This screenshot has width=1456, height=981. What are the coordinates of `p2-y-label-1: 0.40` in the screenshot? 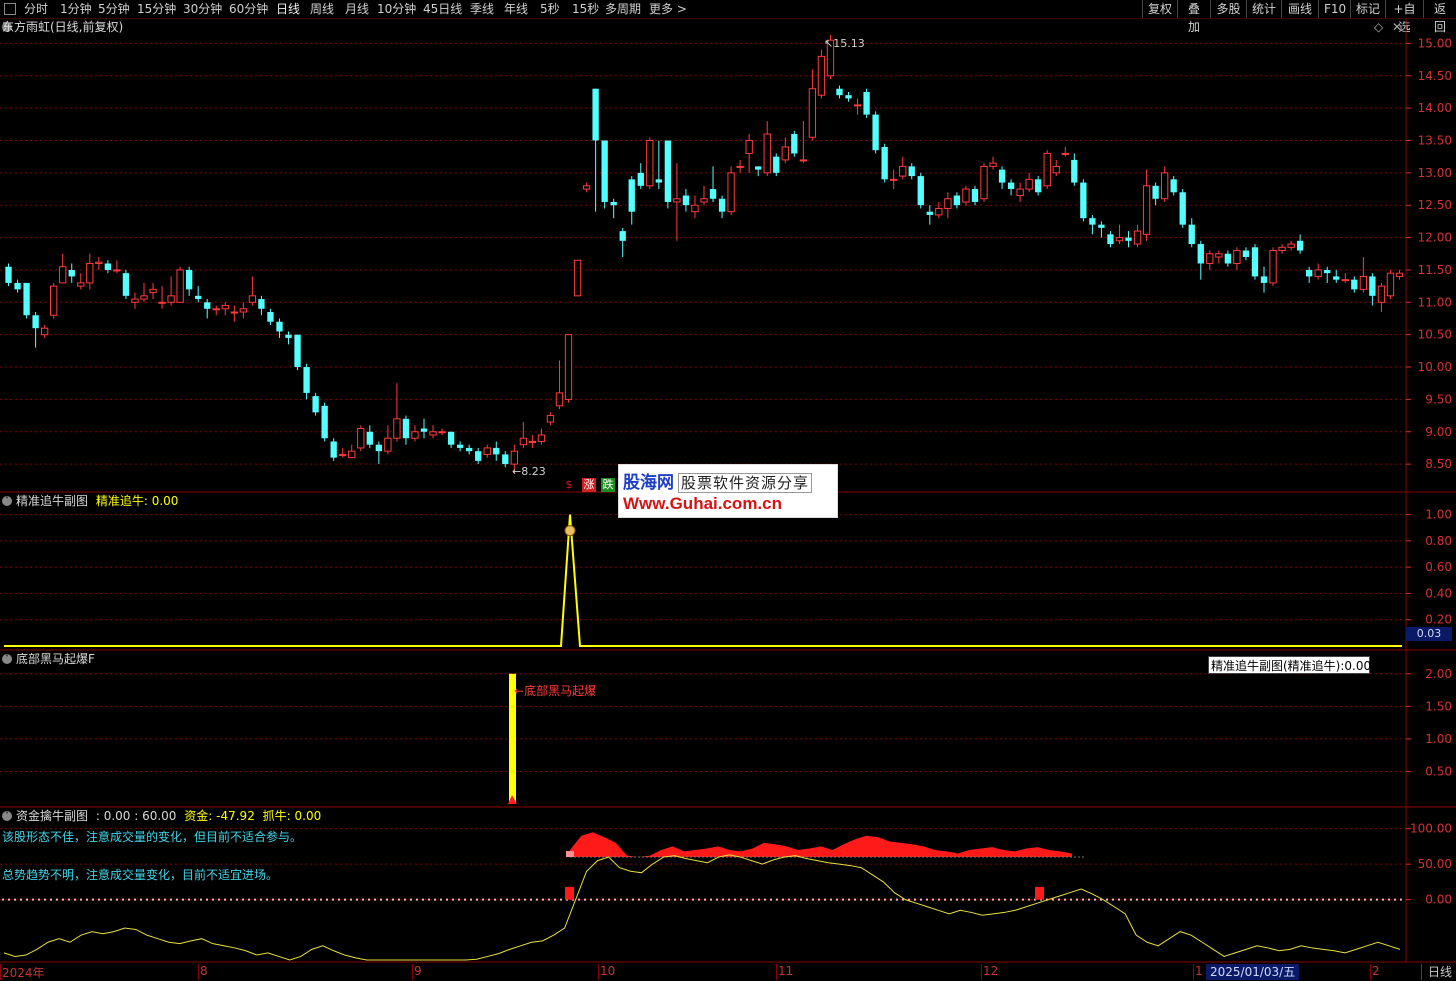 It's located at (1438, 593).